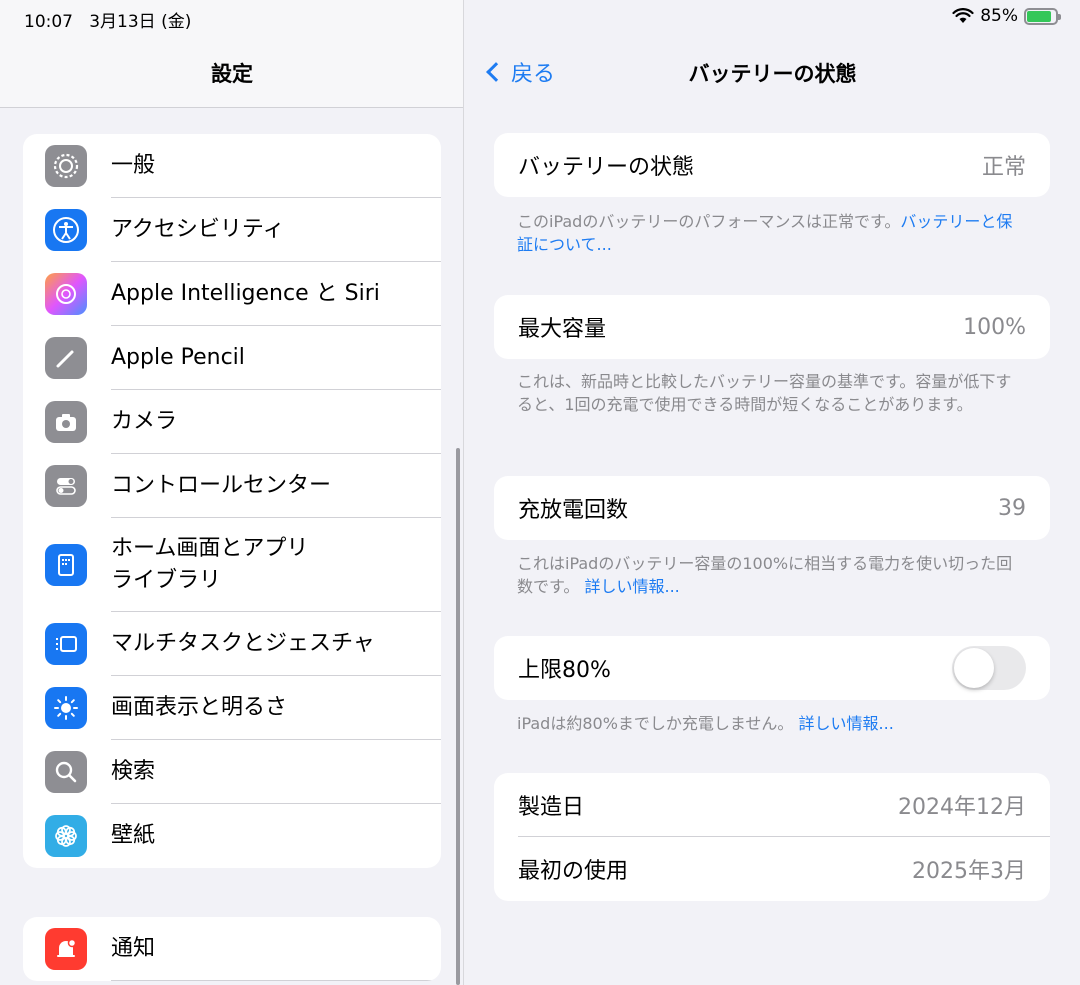 The width and height of the screenshot is (1080, 985). I want to click on sidebar-item-search: 検索, so click(232, 772).